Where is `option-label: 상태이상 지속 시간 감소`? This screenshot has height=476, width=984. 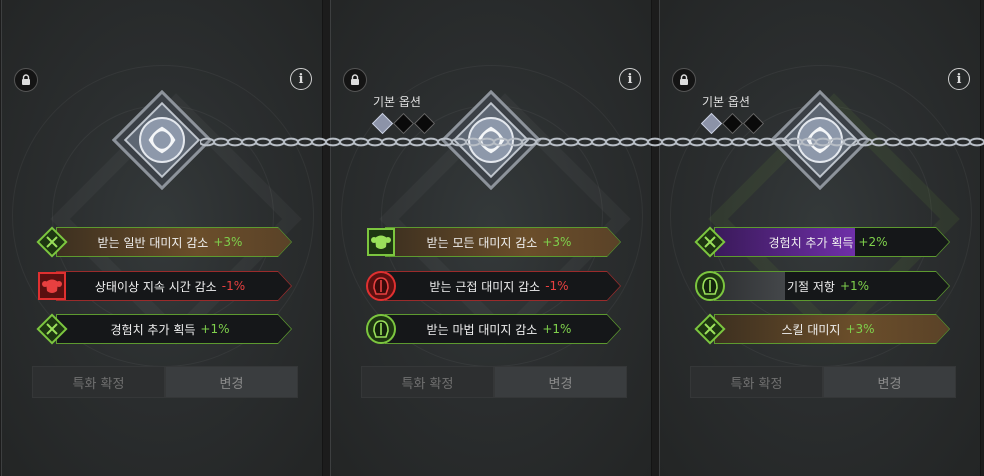
option-label: 상태이상 지속 시간 감소 is located at coordinates (155, 286).